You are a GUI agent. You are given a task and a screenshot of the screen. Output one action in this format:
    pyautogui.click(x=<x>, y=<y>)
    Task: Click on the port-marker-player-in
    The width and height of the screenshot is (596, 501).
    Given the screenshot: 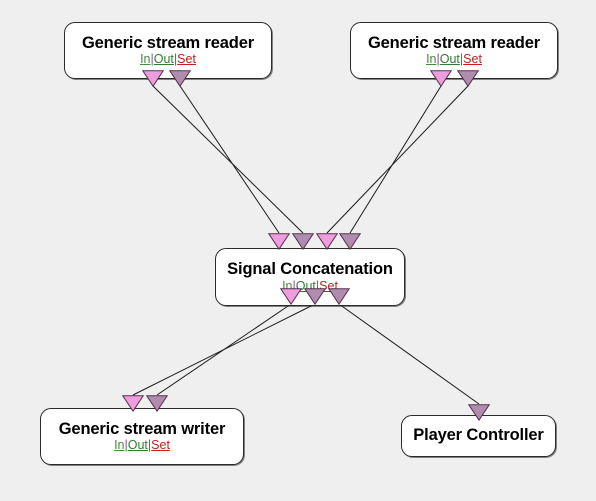 What is the action you would take?
    pyautogui.click(x=479, y=413)
    